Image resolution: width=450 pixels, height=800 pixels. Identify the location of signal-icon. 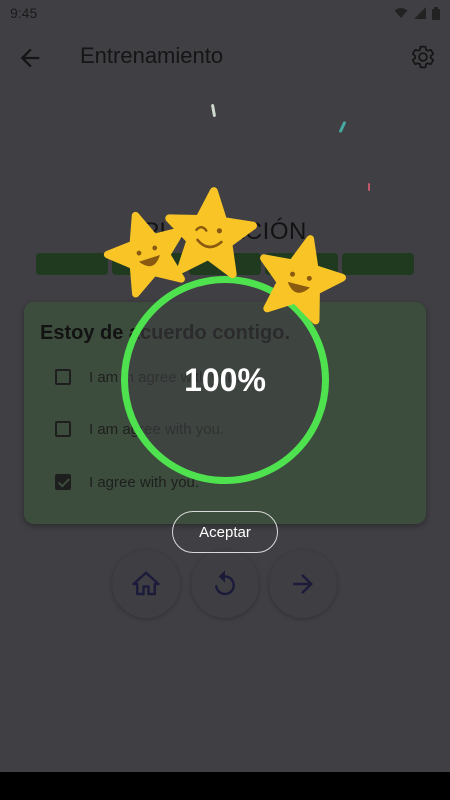
(420, 13).